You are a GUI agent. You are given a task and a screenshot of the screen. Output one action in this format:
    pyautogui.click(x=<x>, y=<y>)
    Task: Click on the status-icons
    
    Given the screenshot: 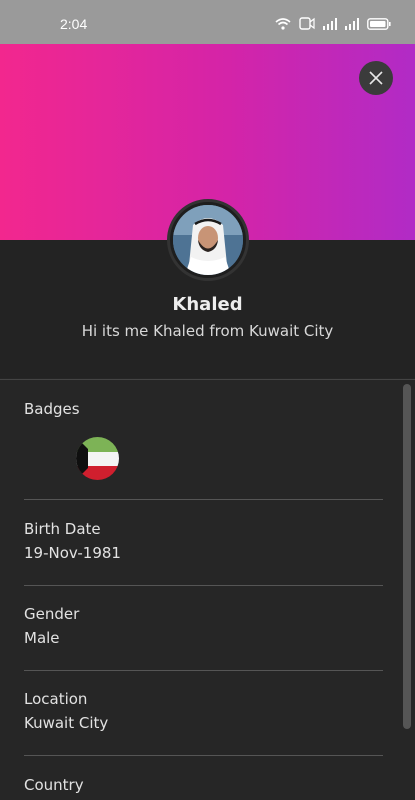 What is the action you would take?
    pyautogui.click(x=333, y=23)
    